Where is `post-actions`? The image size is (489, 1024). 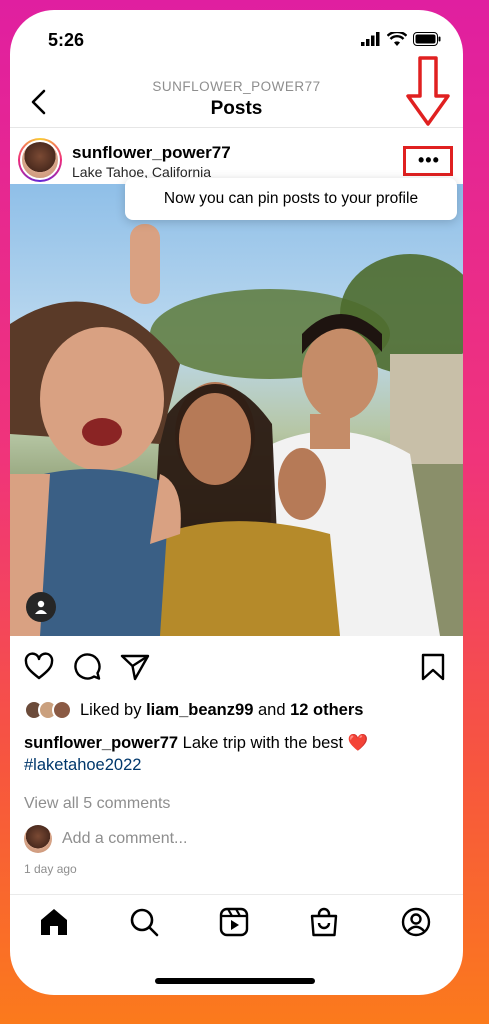 post-actions is located at coordinates (236, 666).